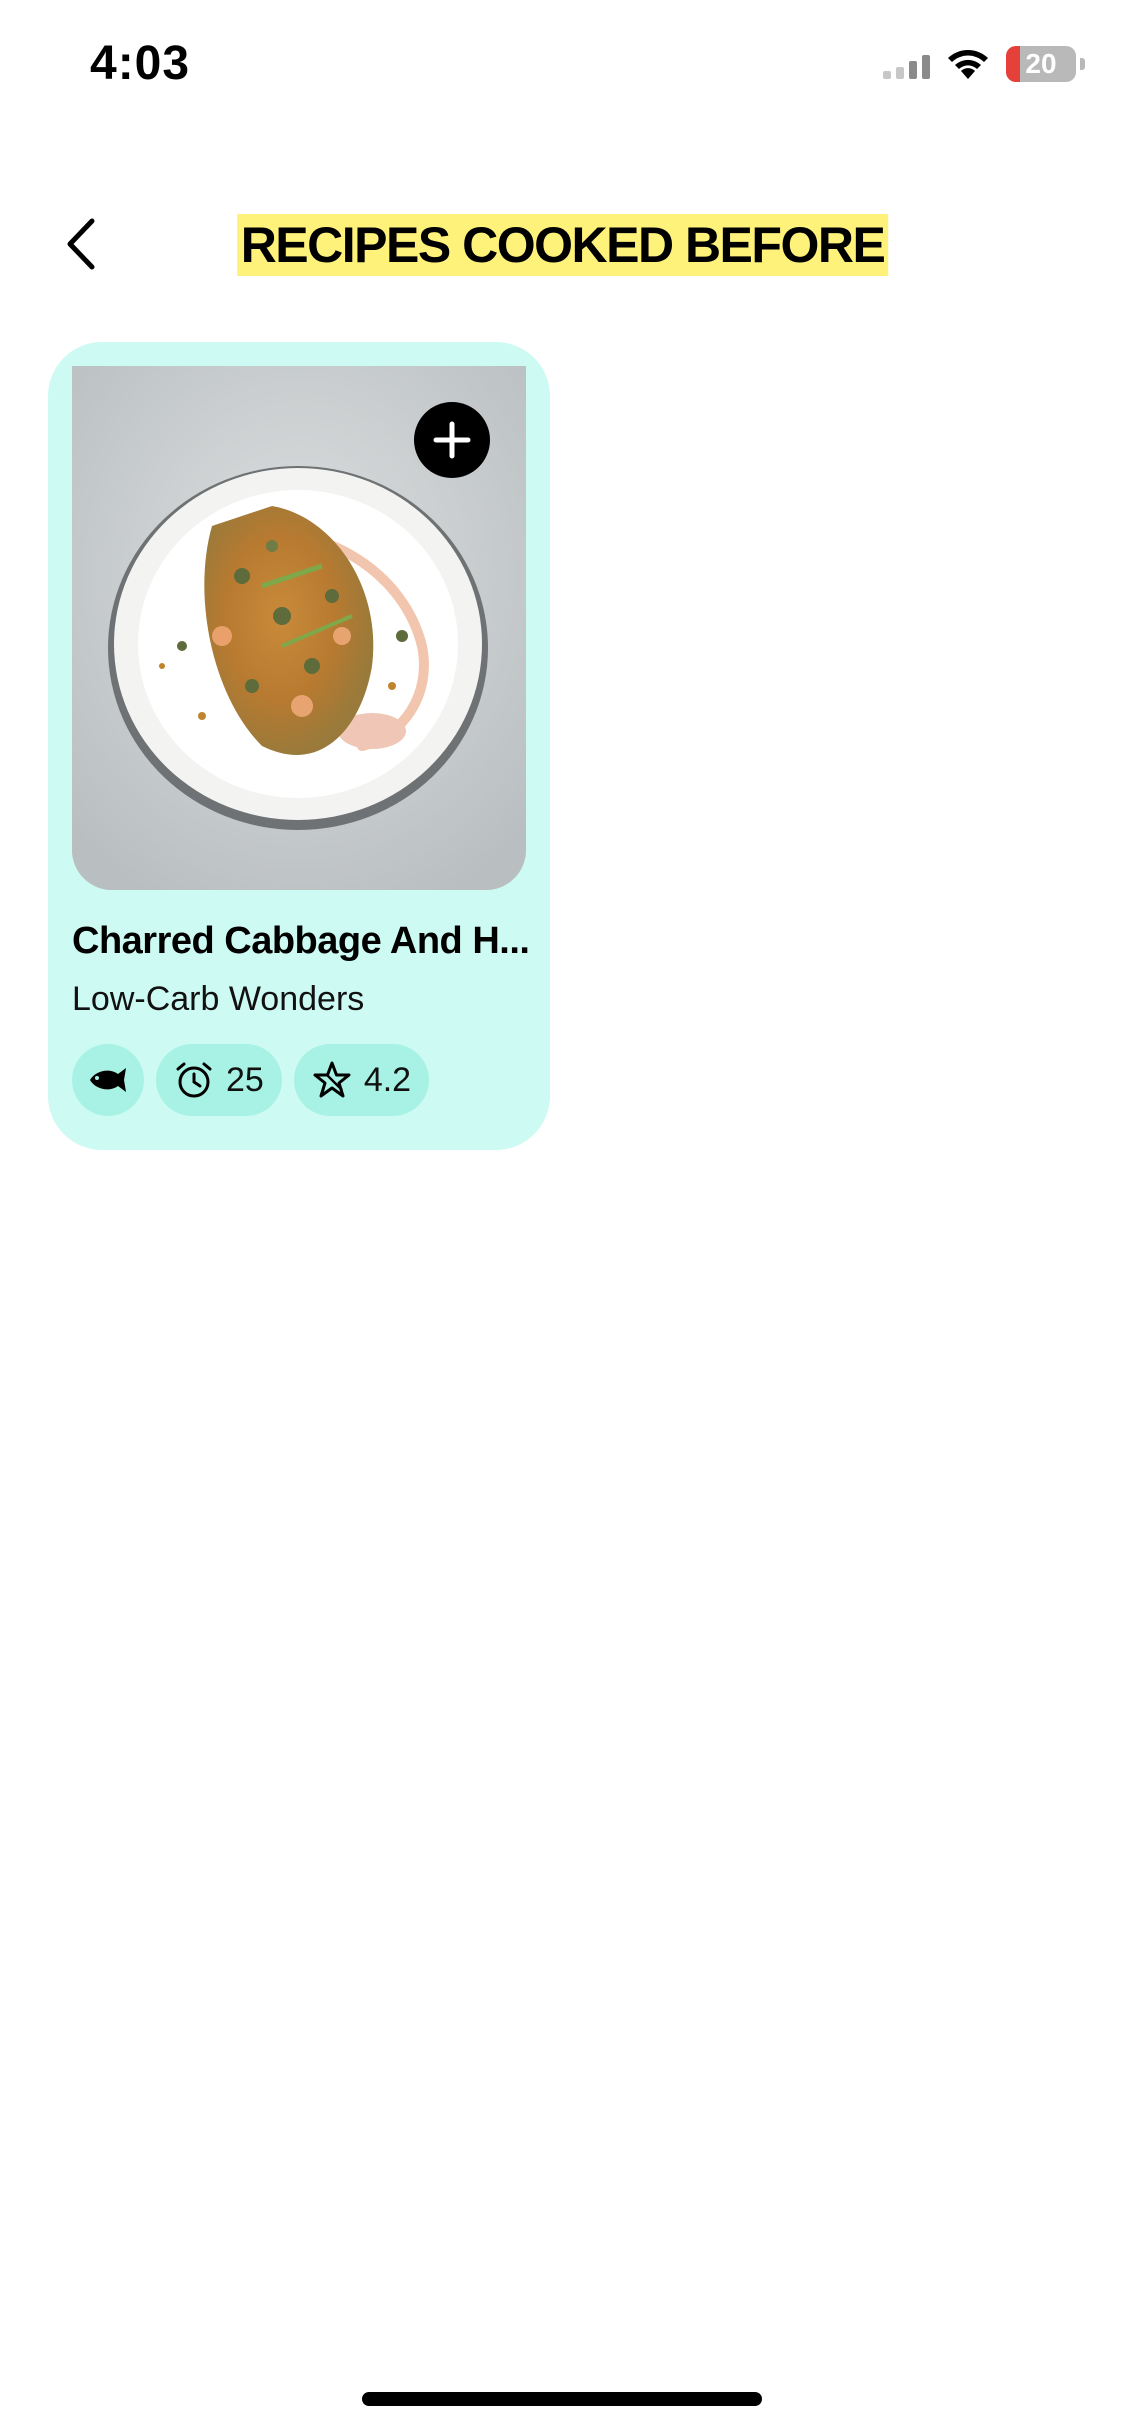 The height and width of the screenshot is (2436, 1125). Describe the element at coordinates (245, 1079) in the screenshot. I see `time-value: 25` at that location.